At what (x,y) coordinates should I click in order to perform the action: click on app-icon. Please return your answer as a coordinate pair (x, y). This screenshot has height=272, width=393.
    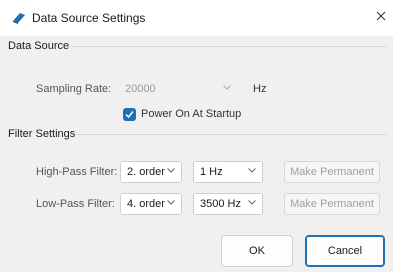
    Looking at the image, I should click on (19, 18).